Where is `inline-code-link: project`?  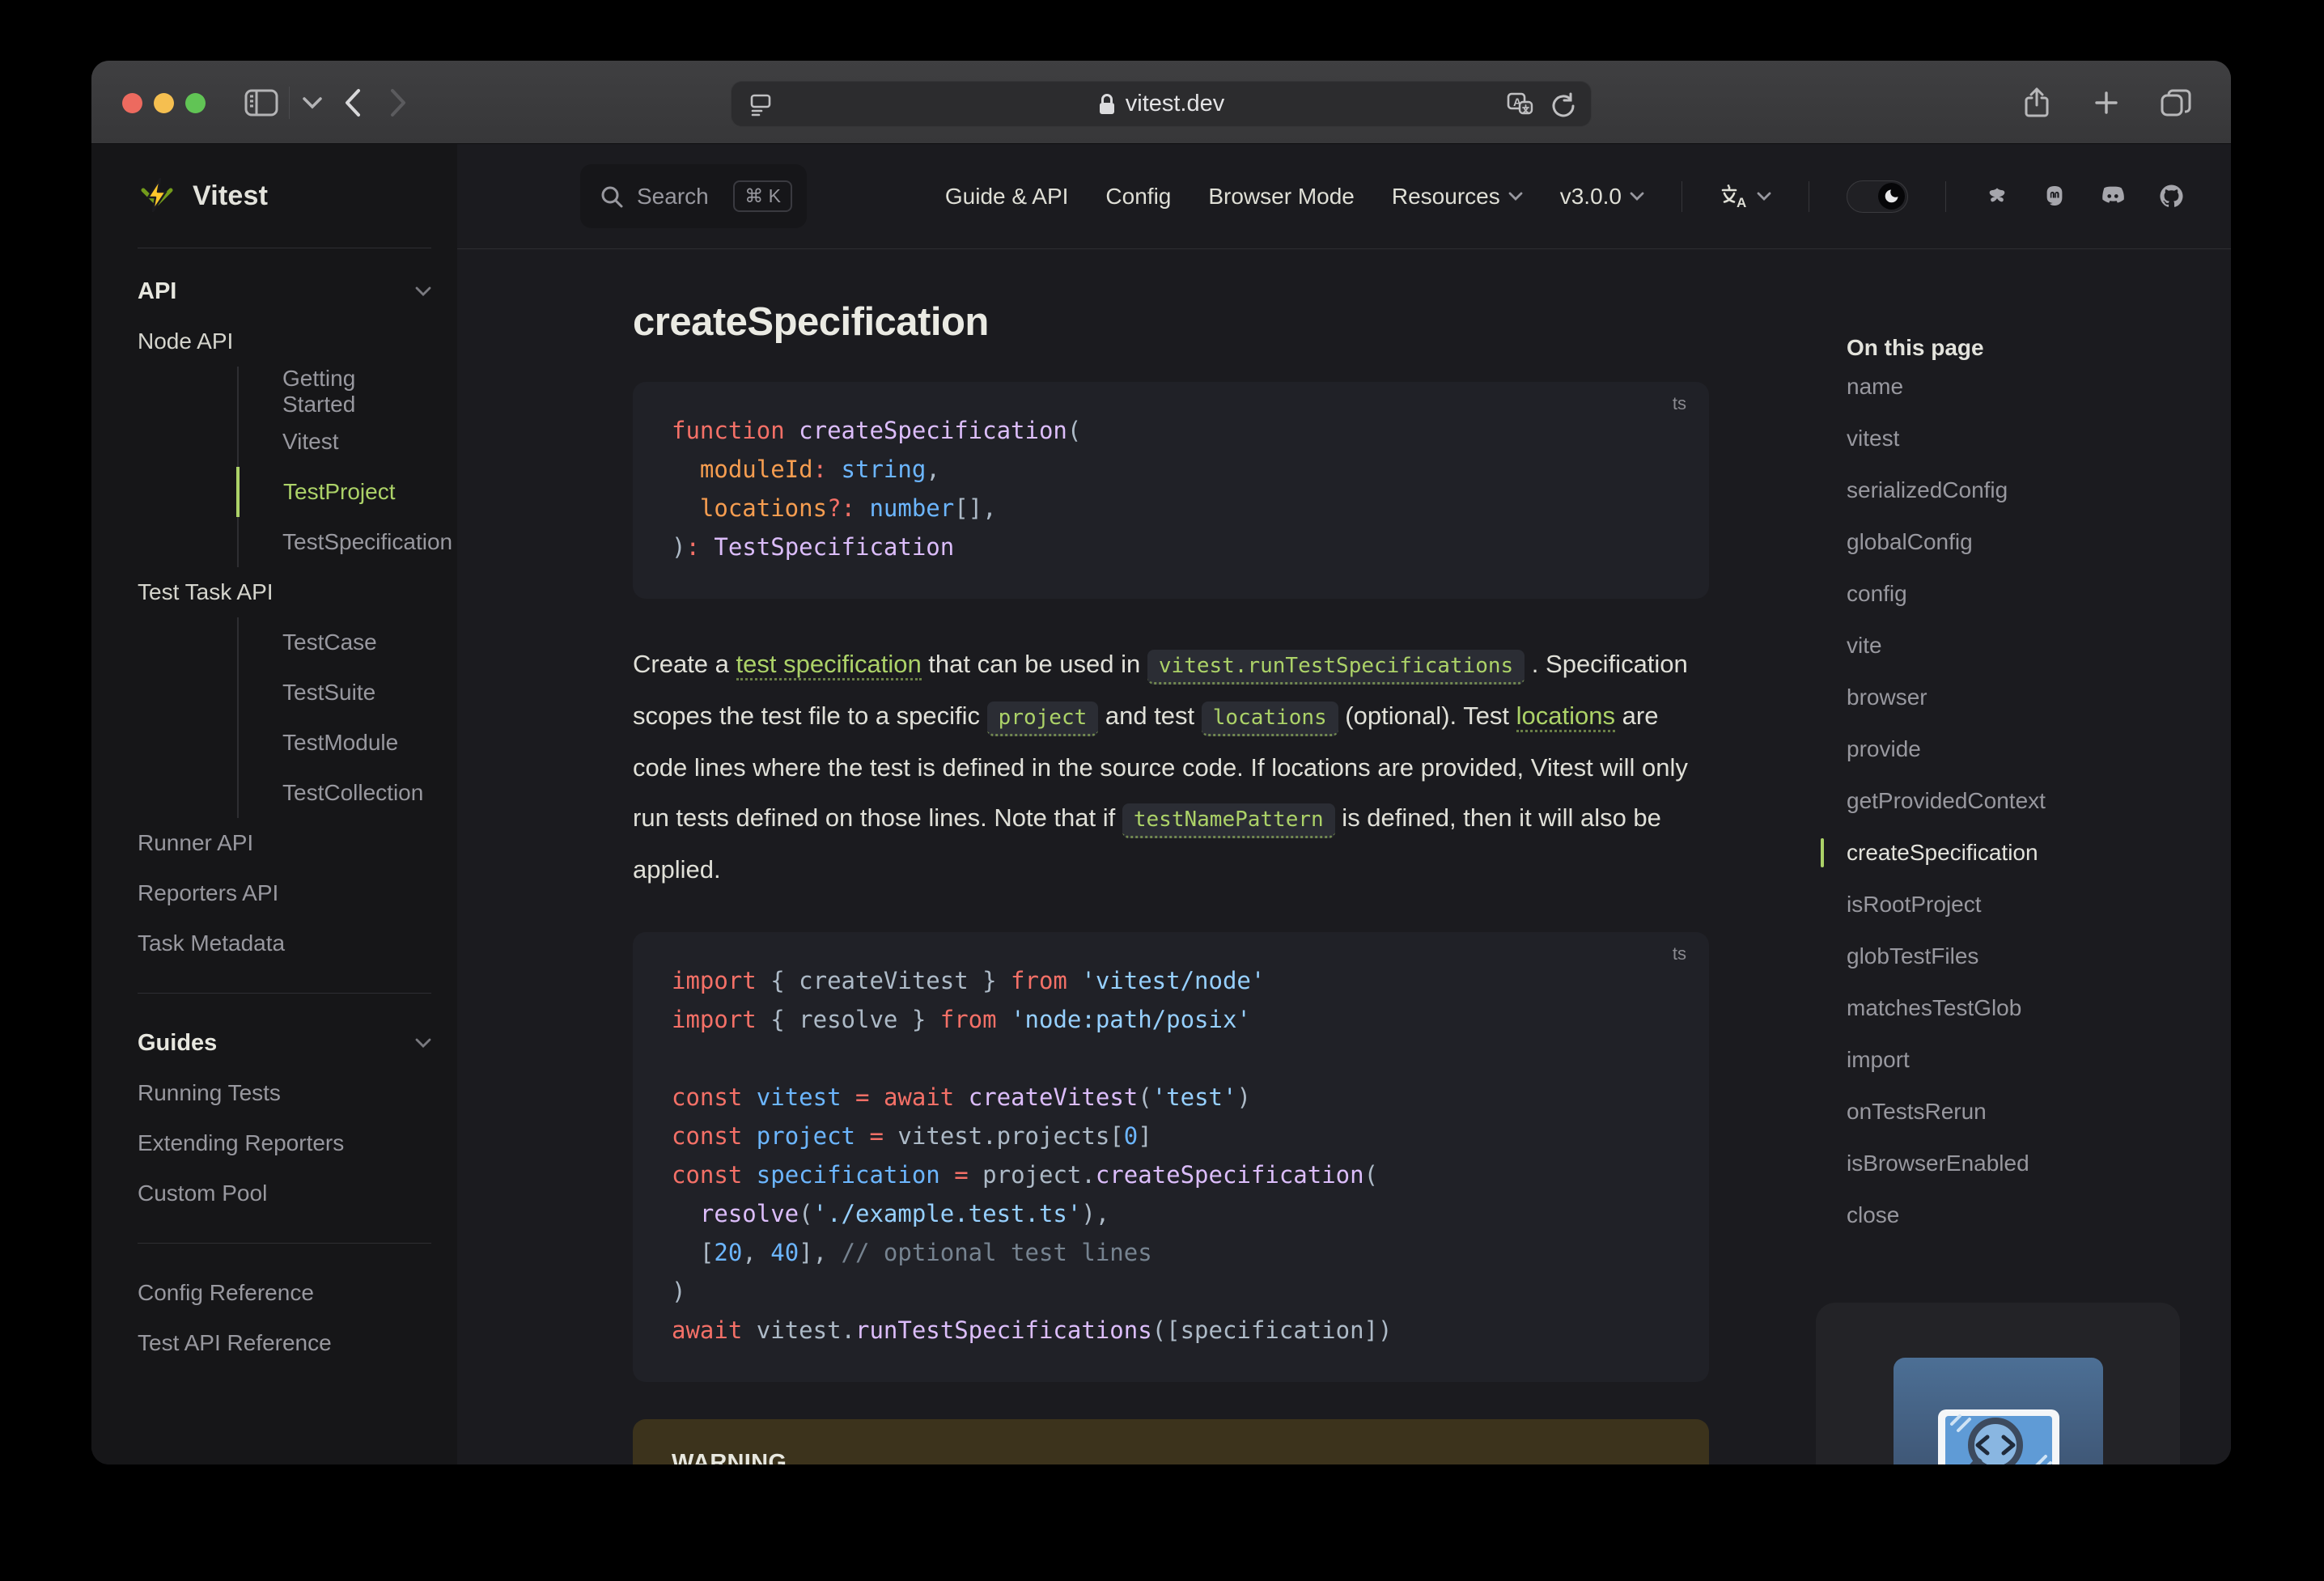
inline-code-link: project is located at coordinates (1043, 718).